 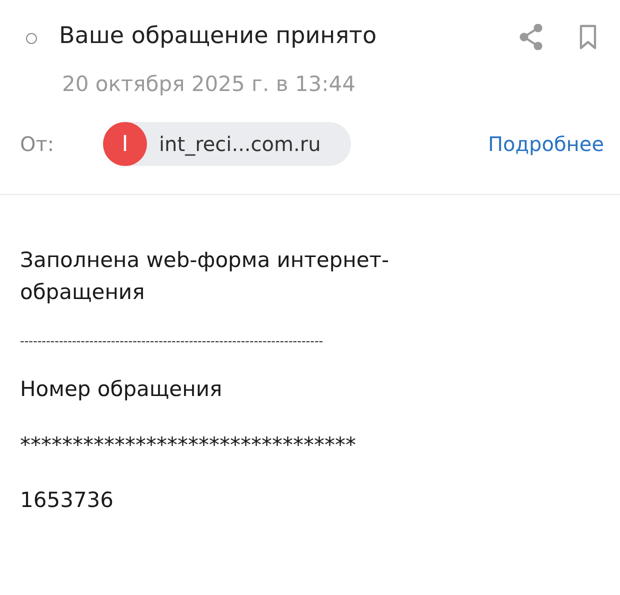 I want to click on sender-address: int_reci...com.ru, so click(x=240, y=144).